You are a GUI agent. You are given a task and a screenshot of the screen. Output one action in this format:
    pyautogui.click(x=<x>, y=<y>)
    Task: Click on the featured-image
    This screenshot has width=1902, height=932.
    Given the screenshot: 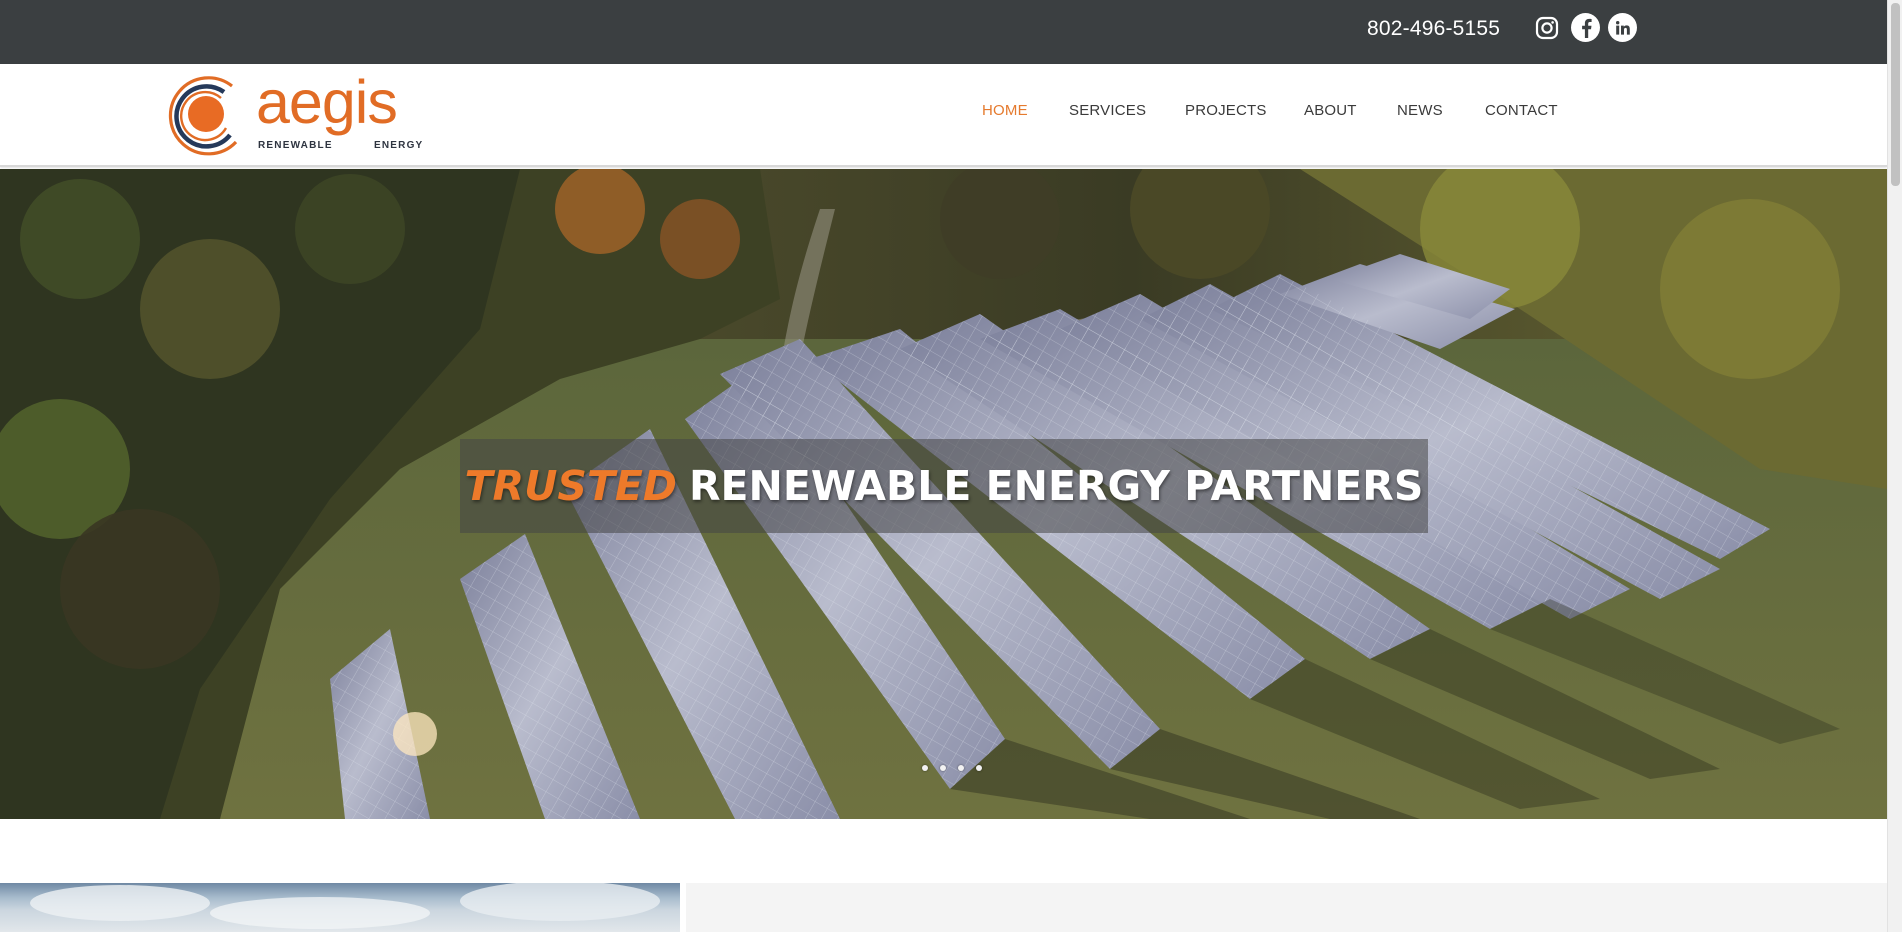 What is the action you would take?
    pyautogui.click(x=340, y=907)
    